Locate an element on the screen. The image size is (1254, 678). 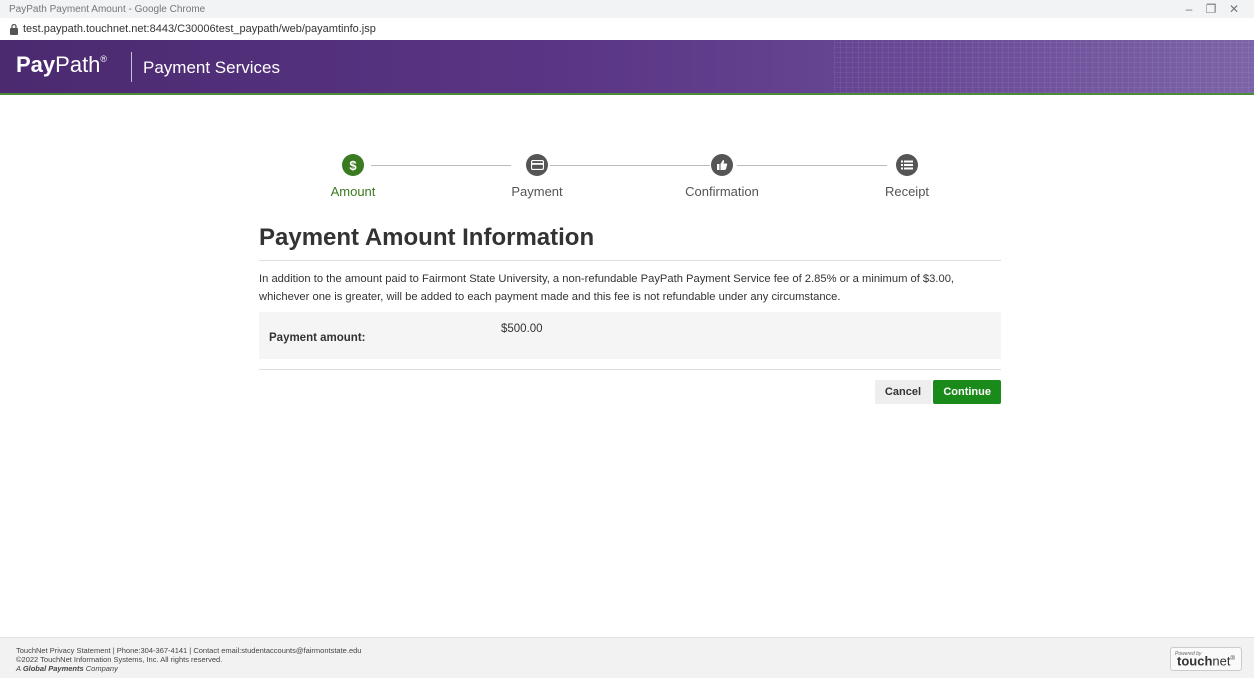
step-receipt: Receipt is located at coordinates (907, 176).